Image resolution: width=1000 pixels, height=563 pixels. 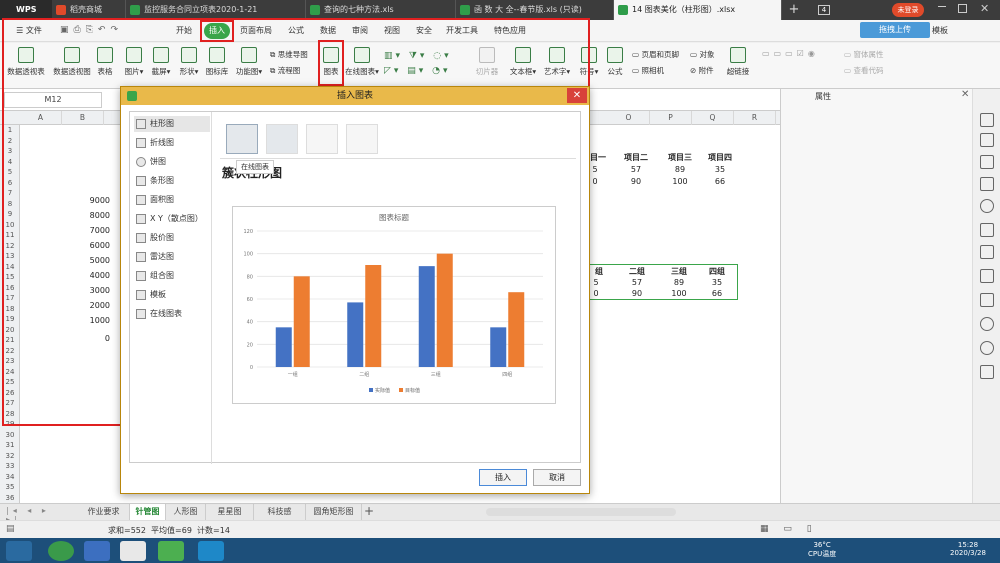 What do you see at coordinates (362, 139) in the screenshot?
I see `subtype-3d` at bounding box center [362, 139].